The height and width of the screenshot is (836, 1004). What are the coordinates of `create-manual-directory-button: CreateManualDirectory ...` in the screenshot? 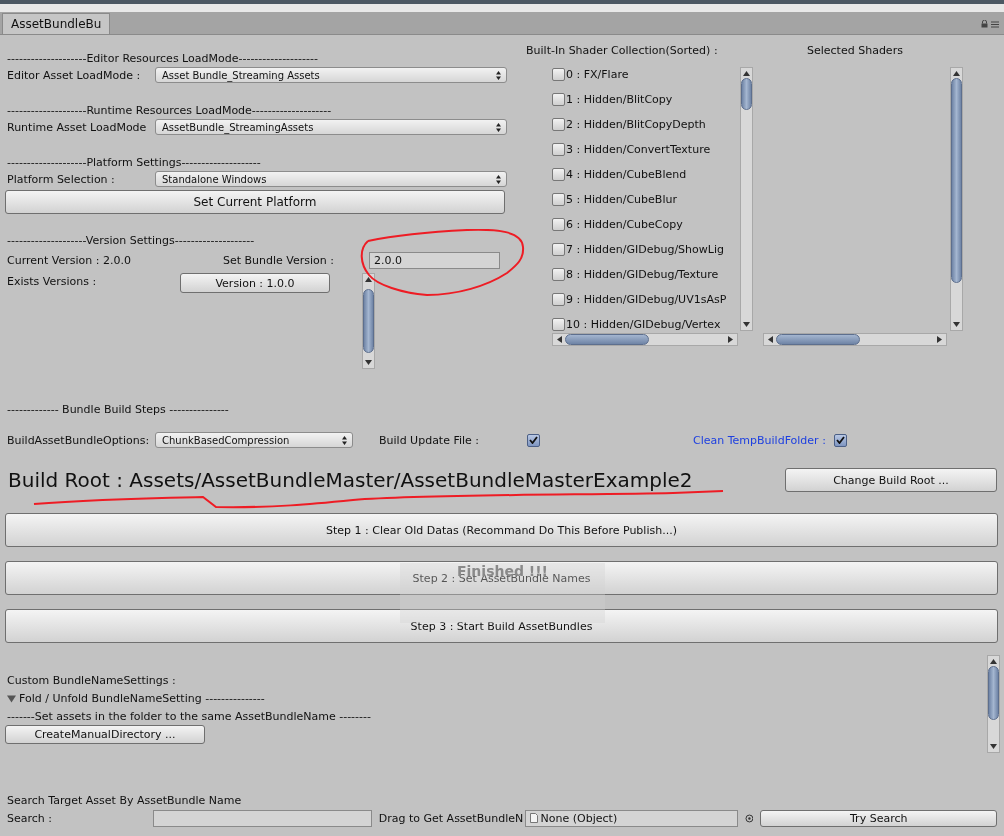 It's located at (105, 734).